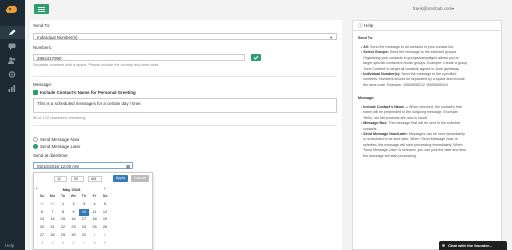 This screenshot has height=250, width=512. I want to click on calendar-day: 12, so click(105, 212).